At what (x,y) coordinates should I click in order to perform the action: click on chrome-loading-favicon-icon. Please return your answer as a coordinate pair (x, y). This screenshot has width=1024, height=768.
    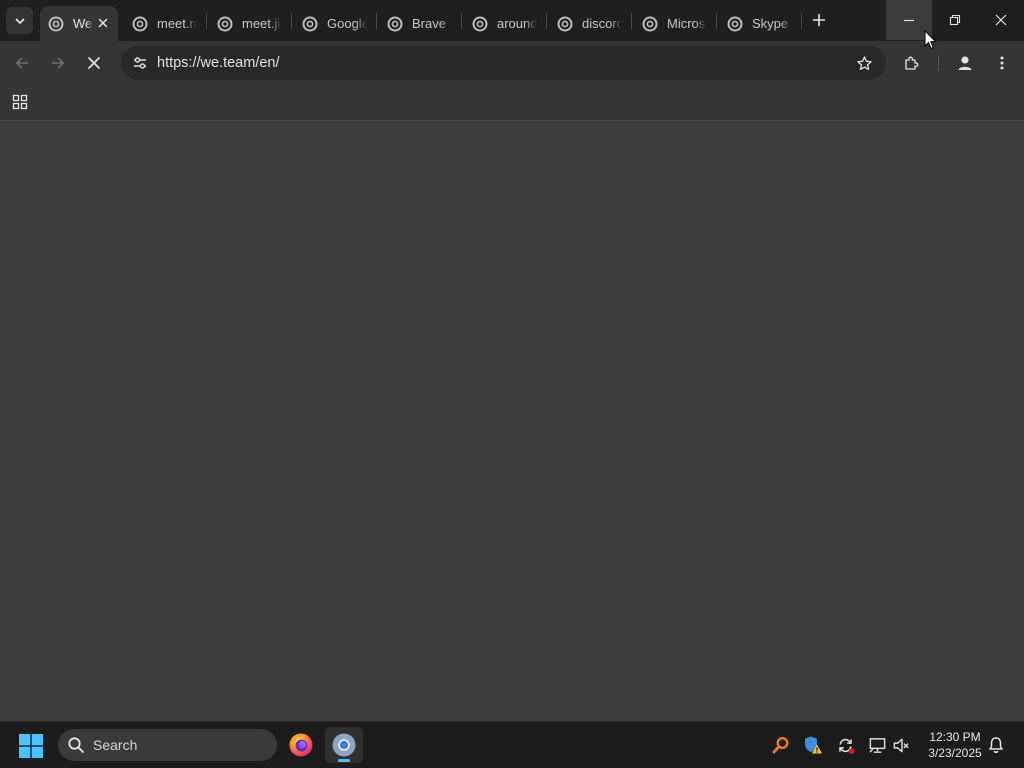
    Looking at the image, I should click on (56, 23).